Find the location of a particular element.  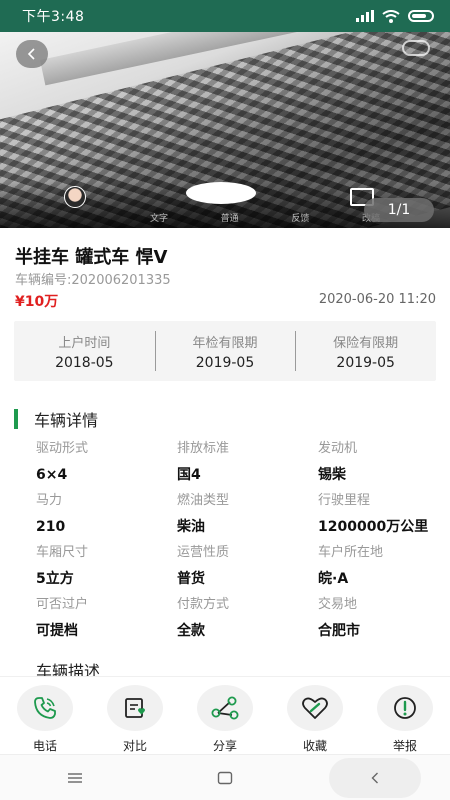

detail-label: 燃油类型 is located at coordinates (203, 500).